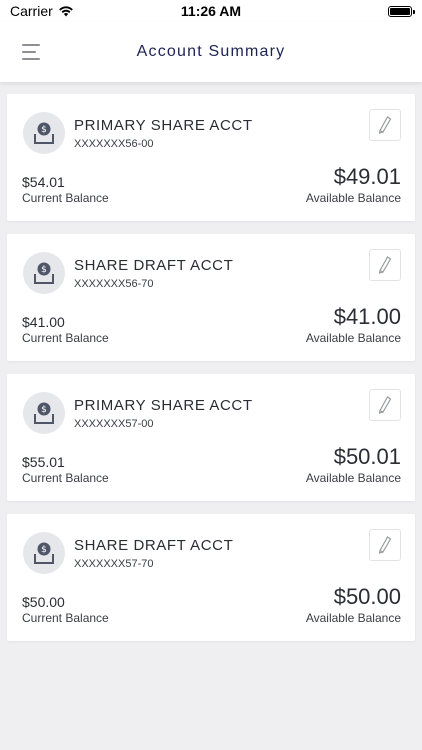  Describe the element at coordinates (43, 322) in the screenshot. I see `current-balance-value: $41.00` at that location.